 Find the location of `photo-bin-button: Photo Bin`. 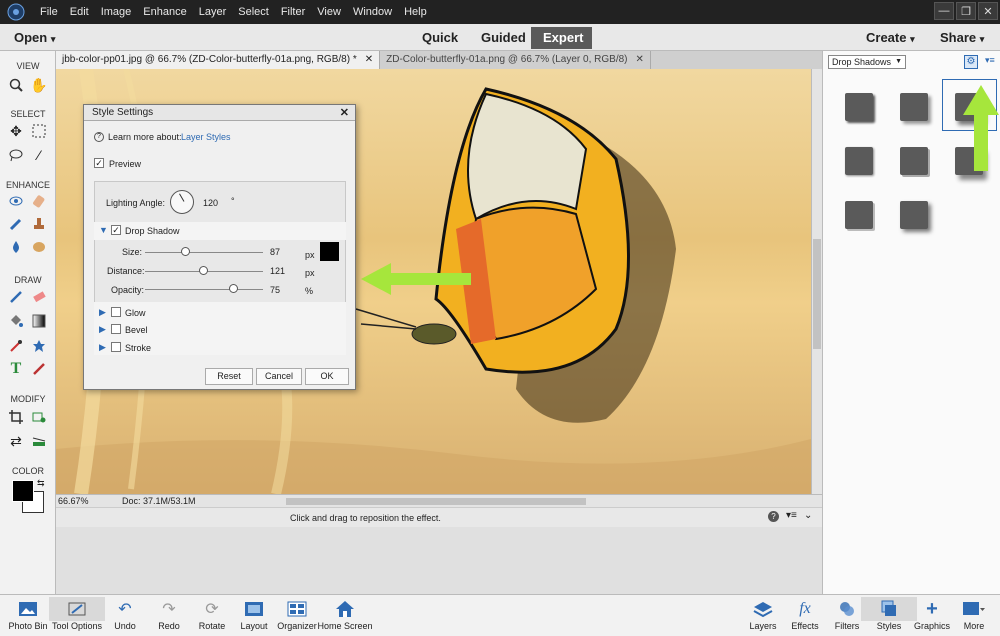

photo-bin-button: Photo Bin is located at coordinates (28, 614).